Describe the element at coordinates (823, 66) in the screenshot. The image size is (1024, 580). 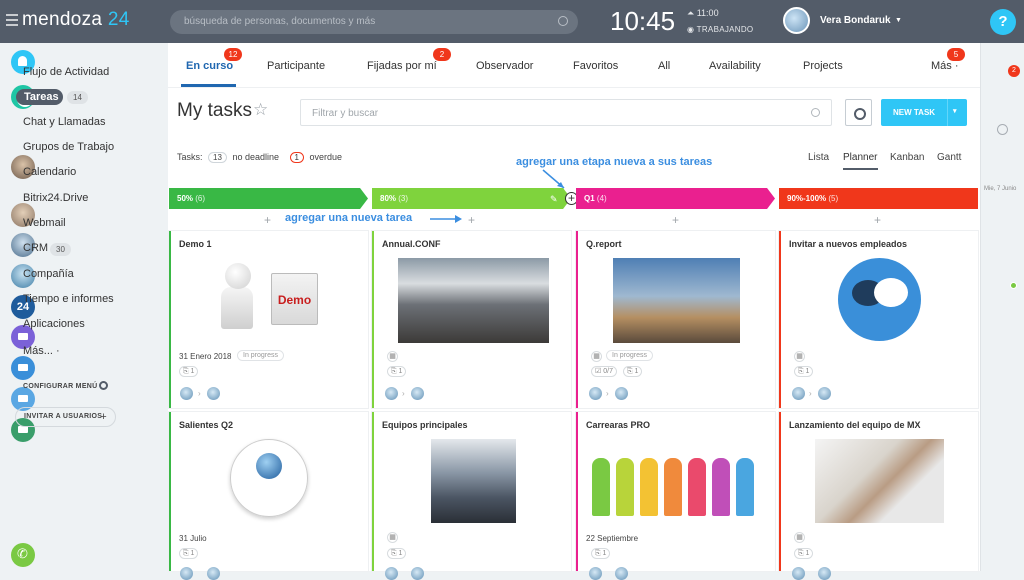
I see `tab-projects: Projects` at that location.